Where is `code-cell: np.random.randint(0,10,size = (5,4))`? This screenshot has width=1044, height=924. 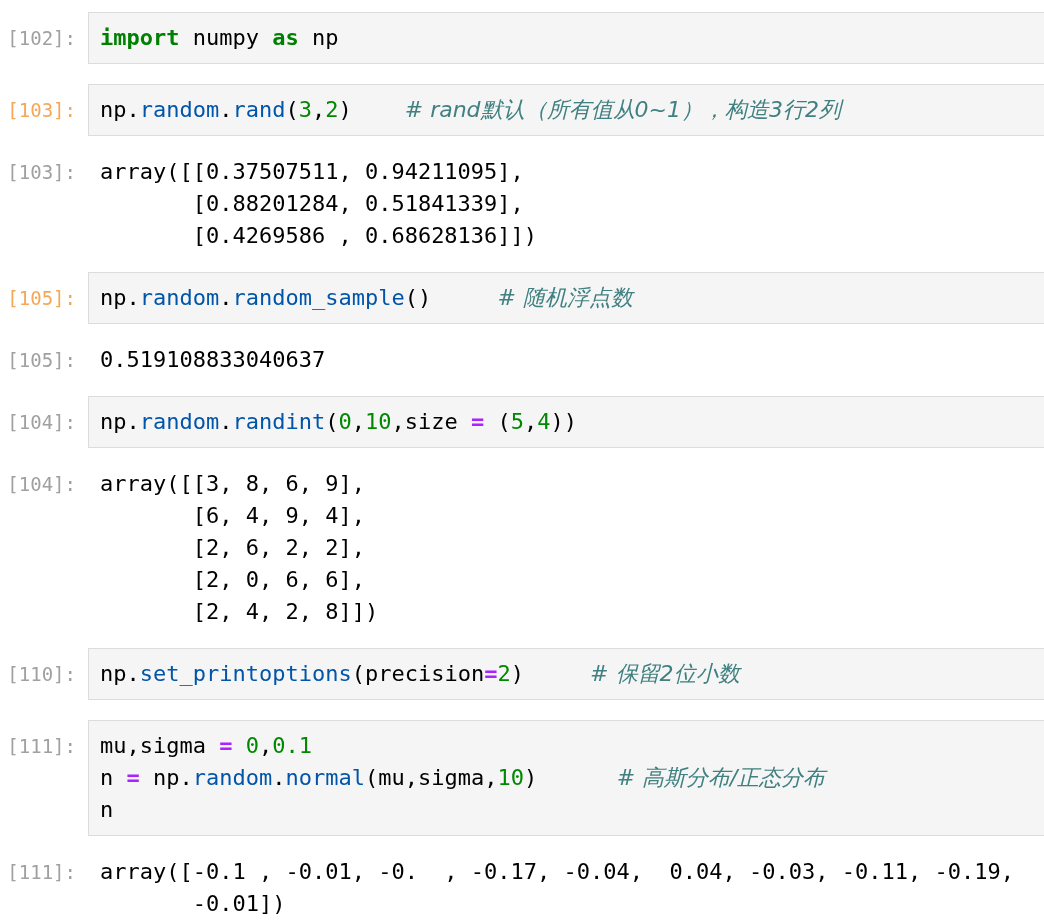 code-cell: np.random.randint(0,10,size = (5,4)) is located at coordinates (566, 422).